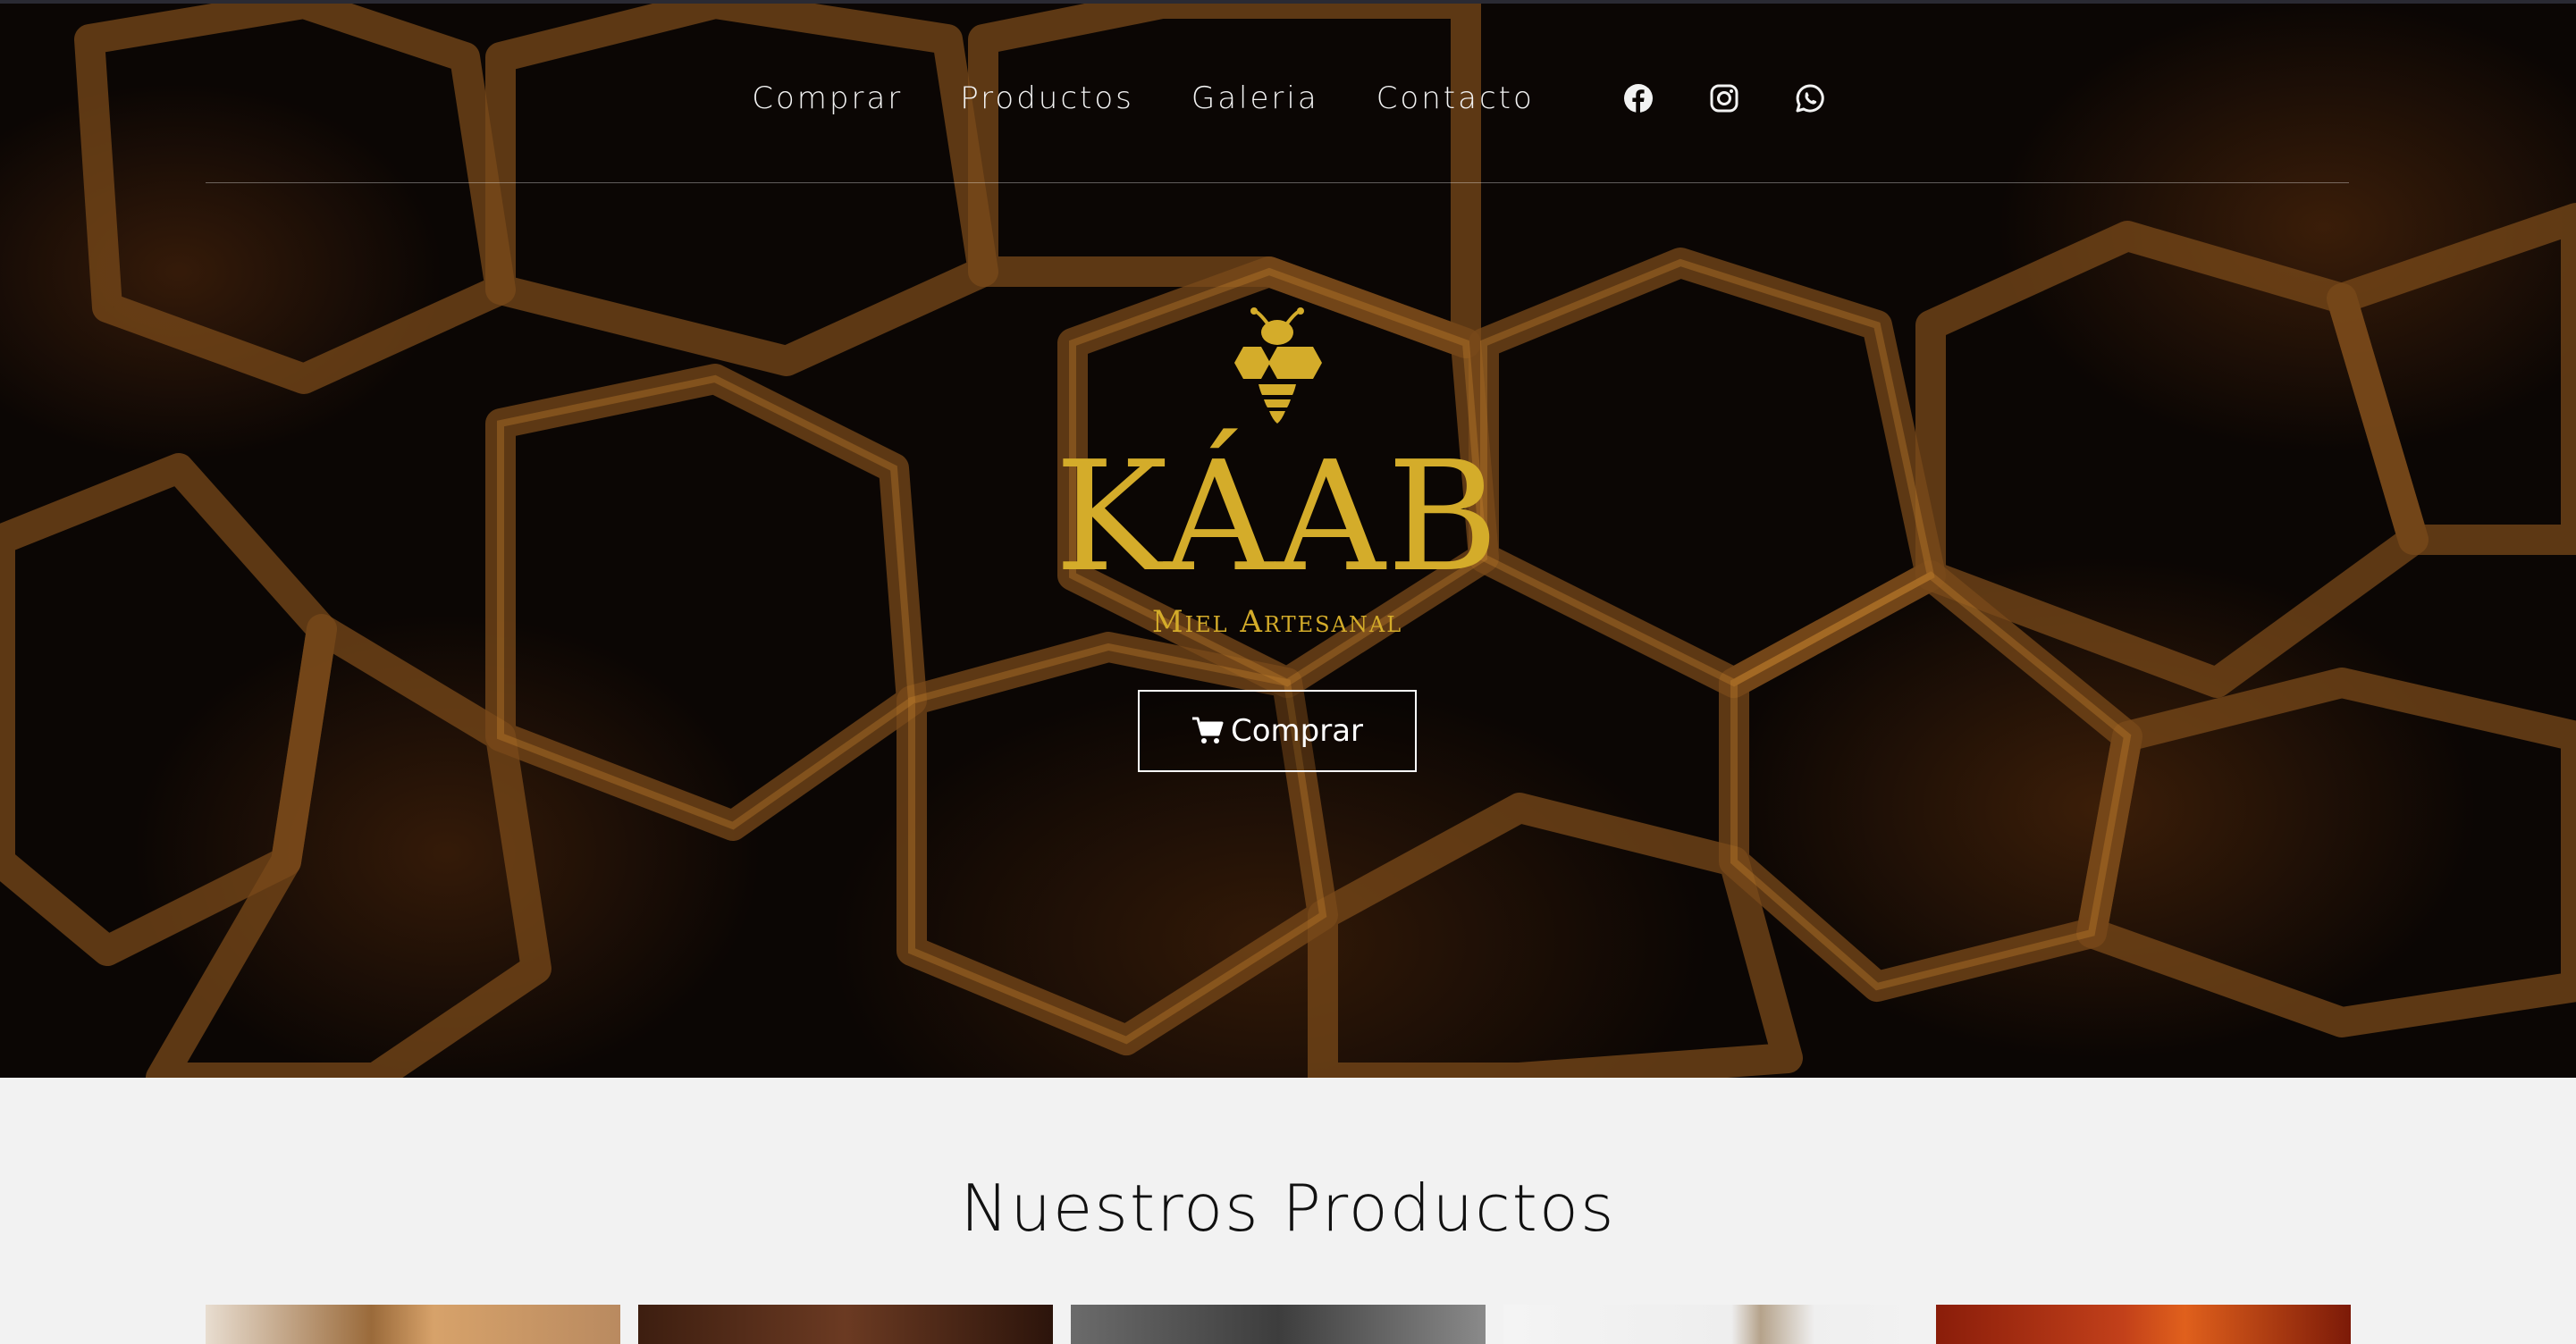  I want to click on buy-button: Comprar, so click(1278, 731).